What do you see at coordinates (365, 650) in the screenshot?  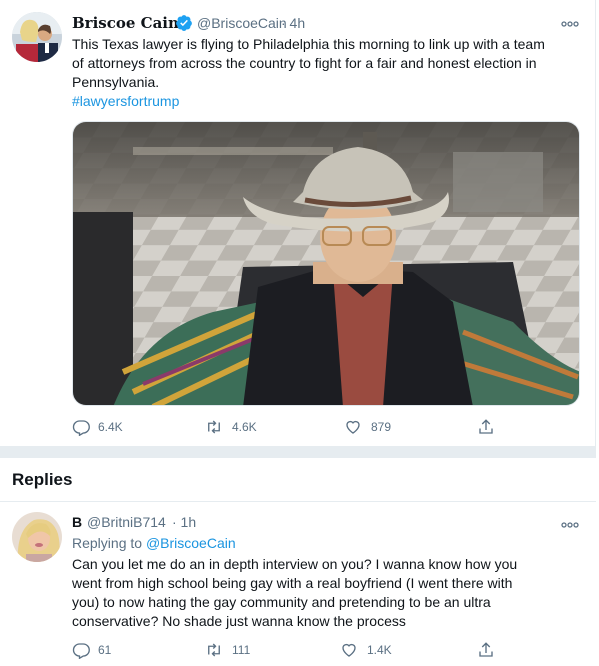 I see `like-button: 1.4K` at bounding box center [365, 650].